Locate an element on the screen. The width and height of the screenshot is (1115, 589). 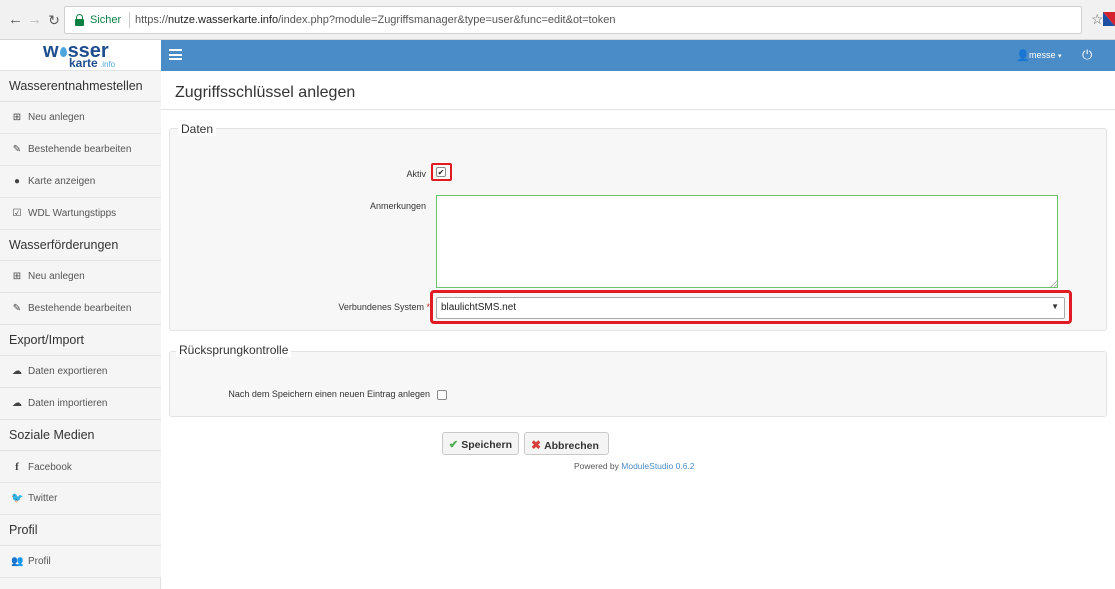
check-square-icon: ☑ is located at coordinates (17, 213).